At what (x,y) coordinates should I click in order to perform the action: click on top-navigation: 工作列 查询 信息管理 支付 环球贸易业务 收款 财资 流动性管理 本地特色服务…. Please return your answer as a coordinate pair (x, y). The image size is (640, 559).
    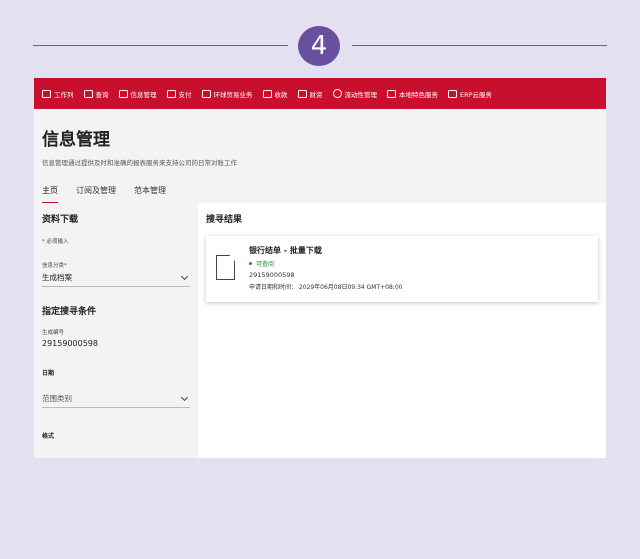
    Looking at the image, I should click on (320, 93).